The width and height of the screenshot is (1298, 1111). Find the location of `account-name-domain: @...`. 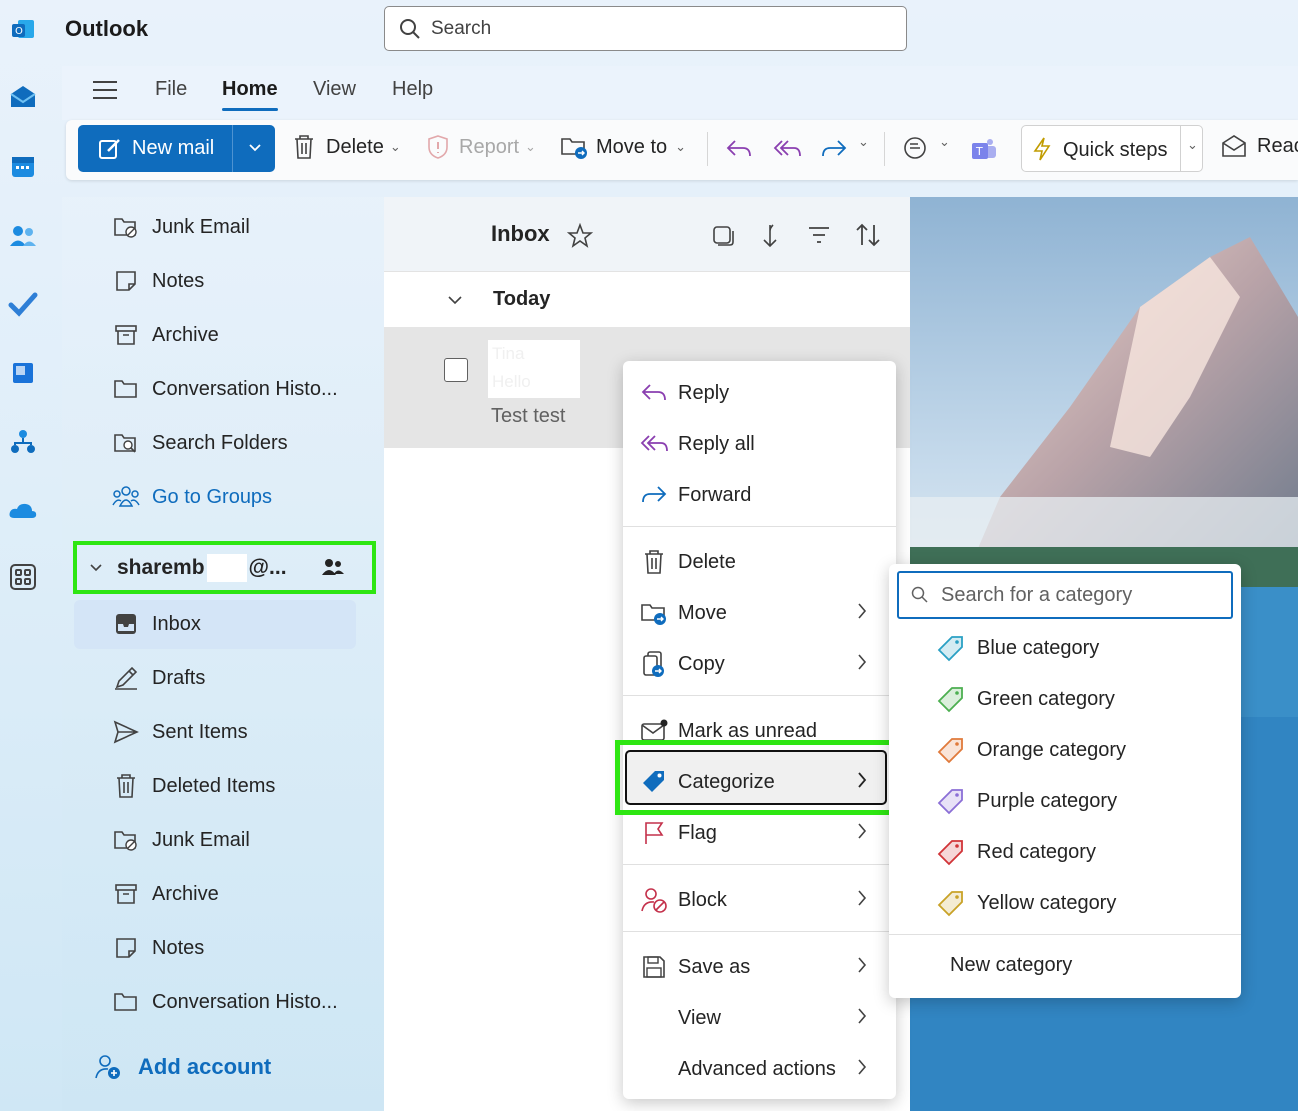

account-name-domain: @... is located at coordinates (267, 567).